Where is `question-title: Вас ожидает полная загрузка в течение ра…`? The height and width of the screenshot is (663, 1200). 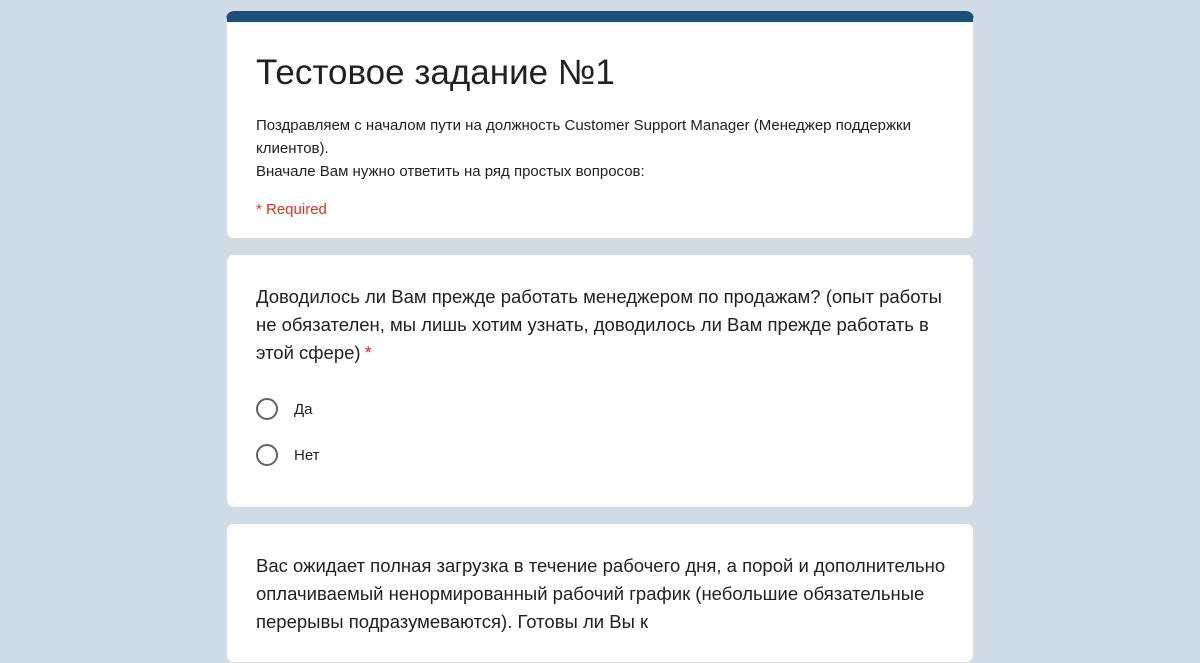 question-title: Вас ожидает полная загрузка в течение ра… is located at coordinates (601, 580).